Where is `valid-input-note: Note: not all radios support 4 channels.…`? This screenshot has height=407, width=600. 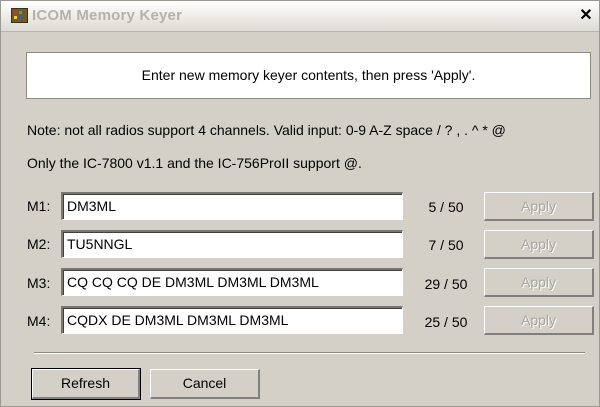
valid-input-note: Note: not all radios support 4 channels.… is located at coordinates (266, 130).